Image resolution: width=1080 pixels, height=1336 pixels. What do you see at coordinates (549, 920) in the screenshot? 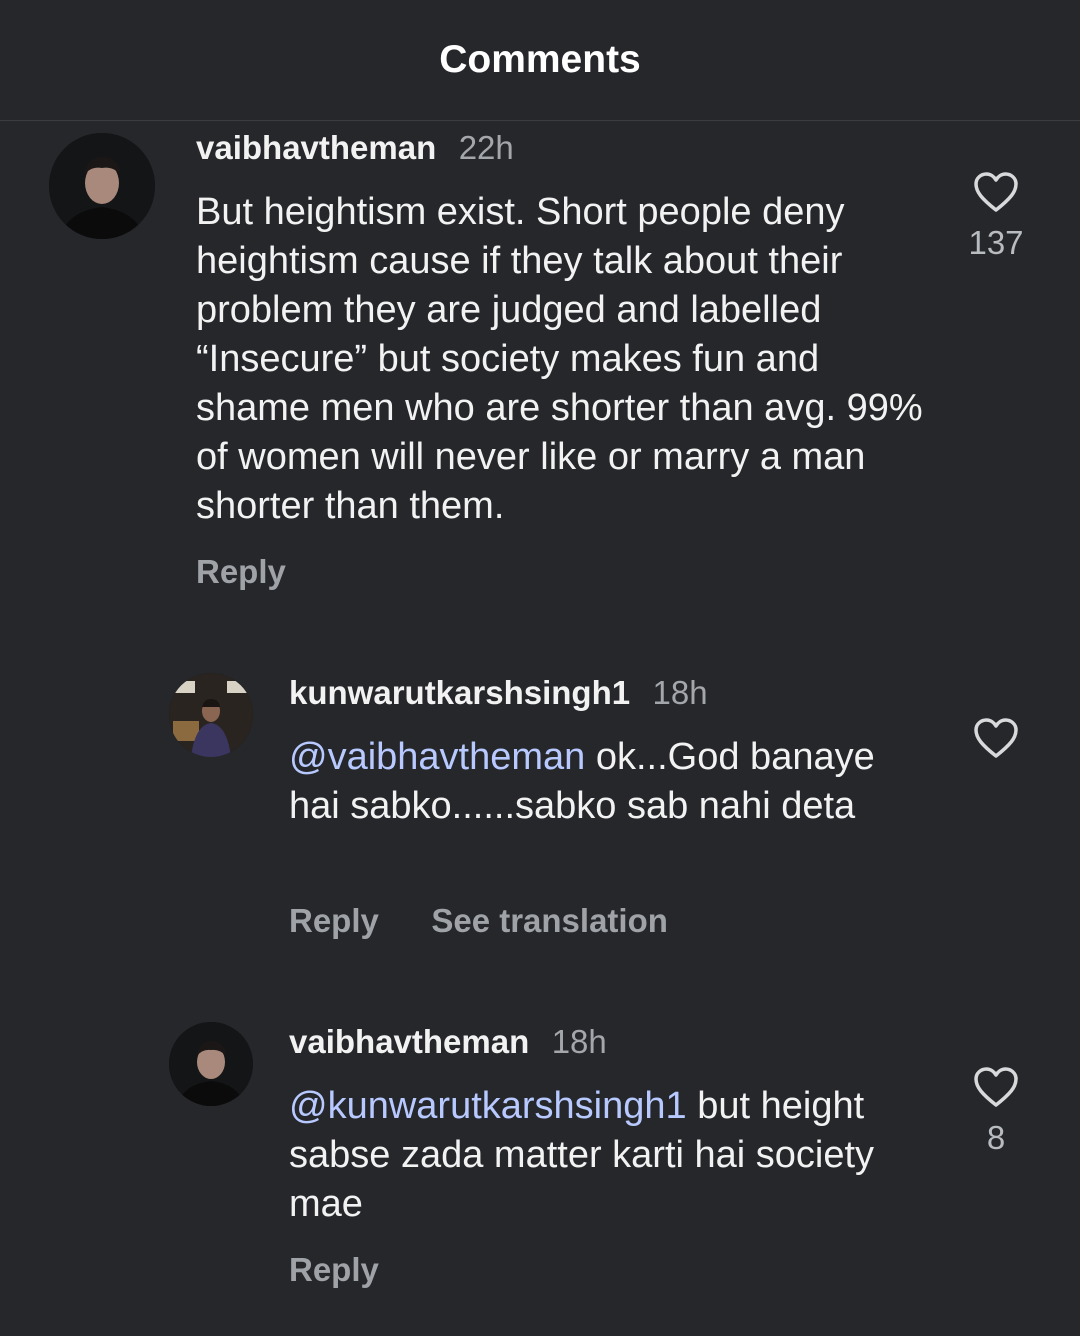
I see `see-translation-button: See translation` at bounding box center [549, 920].